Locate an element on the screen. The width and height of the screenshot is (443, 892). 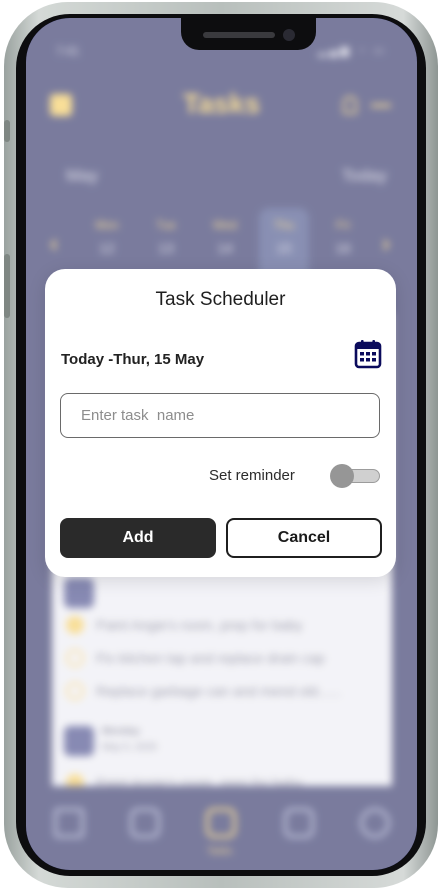
cancel-button: Cancel is located at coordinates (304, 538).